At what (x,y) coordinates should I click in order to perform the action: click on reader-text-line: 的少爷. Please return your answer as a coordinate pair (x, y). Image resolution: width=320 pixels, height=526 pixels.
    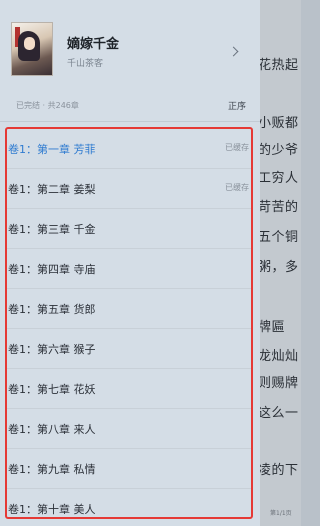
    Looking at the image, I should click on (278, 150).